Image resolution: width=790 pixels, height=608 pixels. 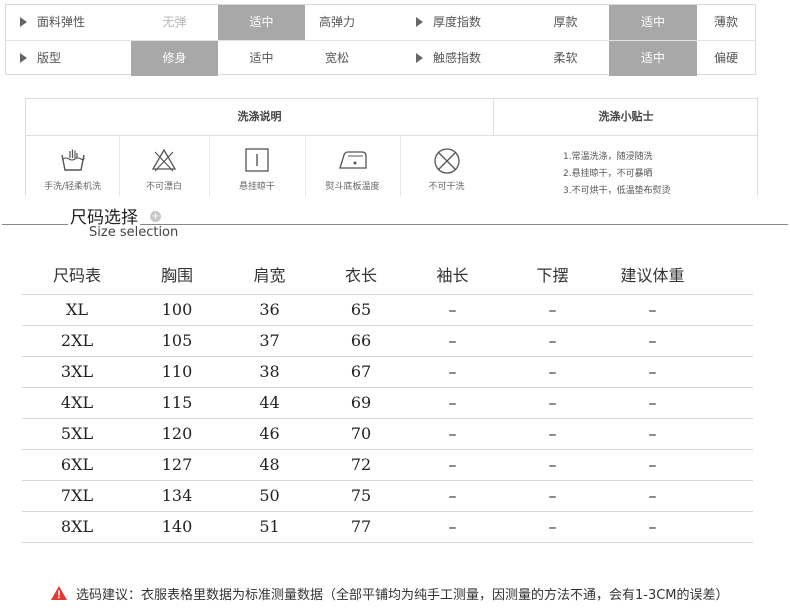 What do you see at coordinates (387, 341) in the screenshot?
I see `table-row: 2XL 105 37 66 – – –` at bounding box center [387, 341].